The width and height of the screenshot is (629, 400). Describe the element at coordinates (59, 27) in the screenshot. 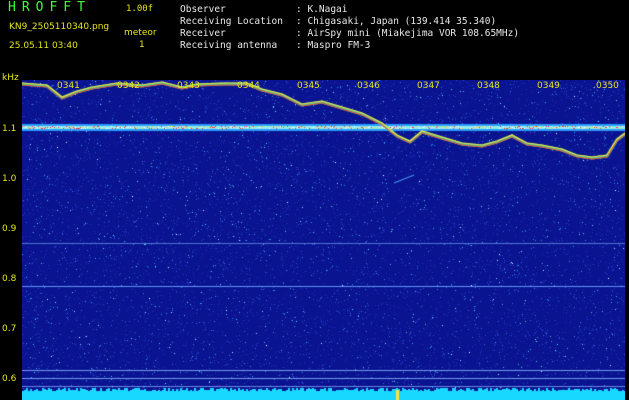

I see `file-name: KN9_2505110340.png` at that location.